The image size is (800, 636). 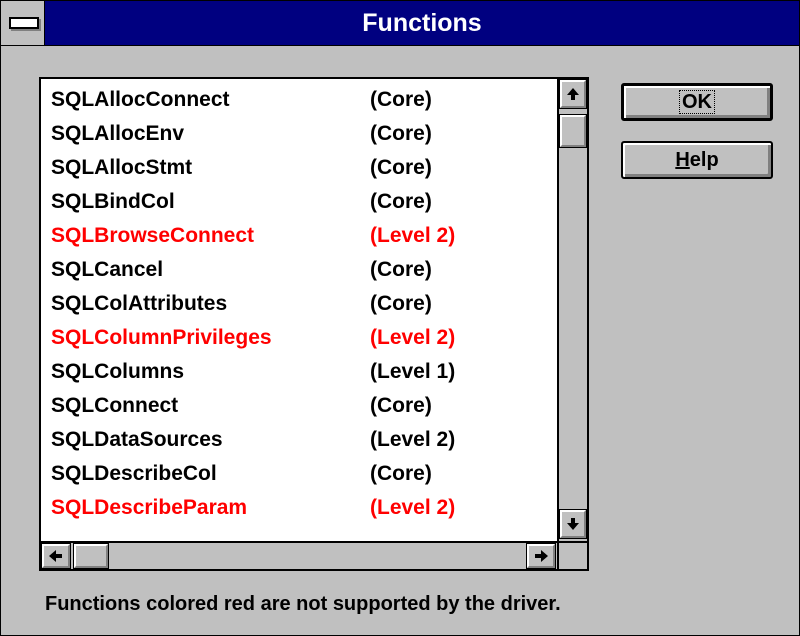 I want to click on function-name: SQLBrowseConnect, so click(x=153, y=235).